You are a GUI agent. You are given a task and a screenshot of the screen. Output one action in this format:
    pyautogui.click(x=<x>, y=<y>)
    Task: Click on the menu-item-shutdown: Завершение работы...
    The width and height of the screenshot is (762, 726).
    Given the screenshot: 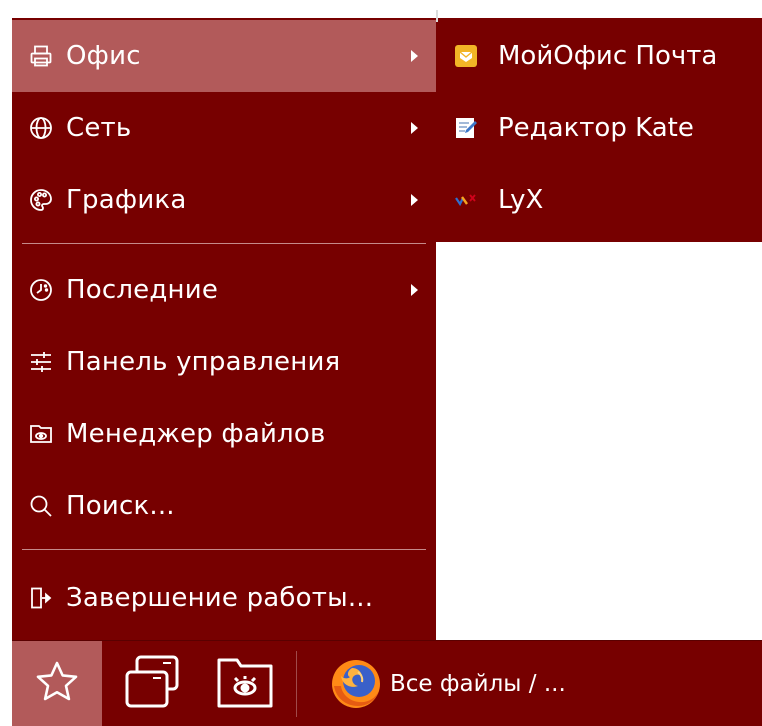 What is the action you would take?
    pyautogui.click(x=224, y=598)
    